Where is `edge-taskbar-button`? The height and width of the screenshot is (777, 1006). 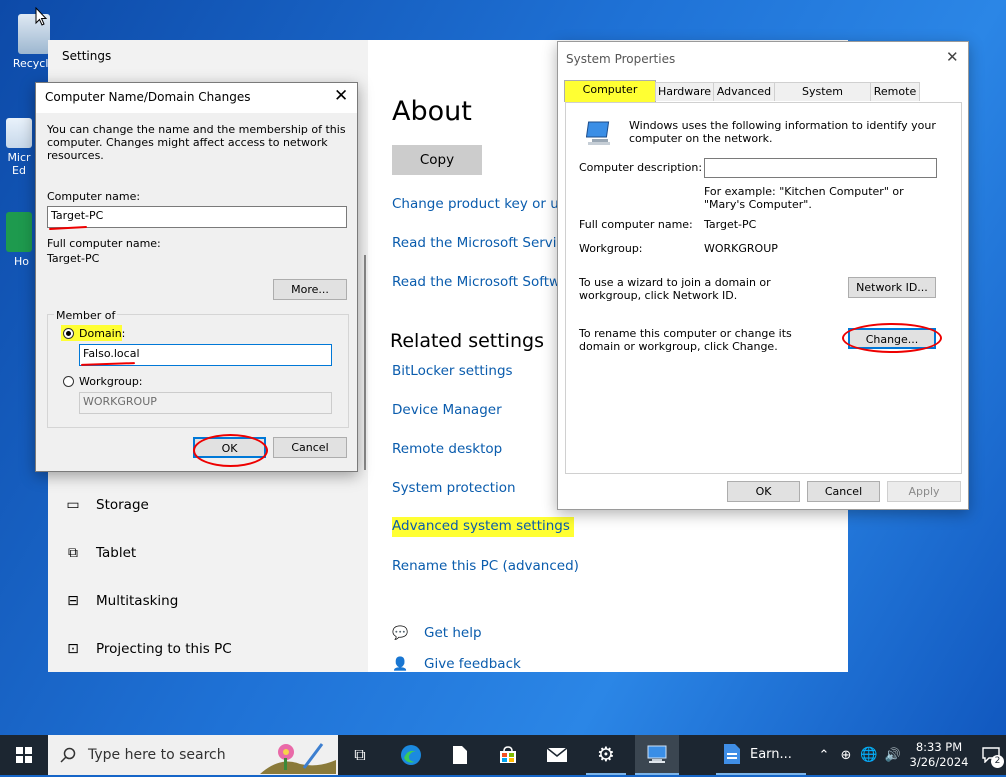 edge-taskbar-button is located at coordinates (411, 755).